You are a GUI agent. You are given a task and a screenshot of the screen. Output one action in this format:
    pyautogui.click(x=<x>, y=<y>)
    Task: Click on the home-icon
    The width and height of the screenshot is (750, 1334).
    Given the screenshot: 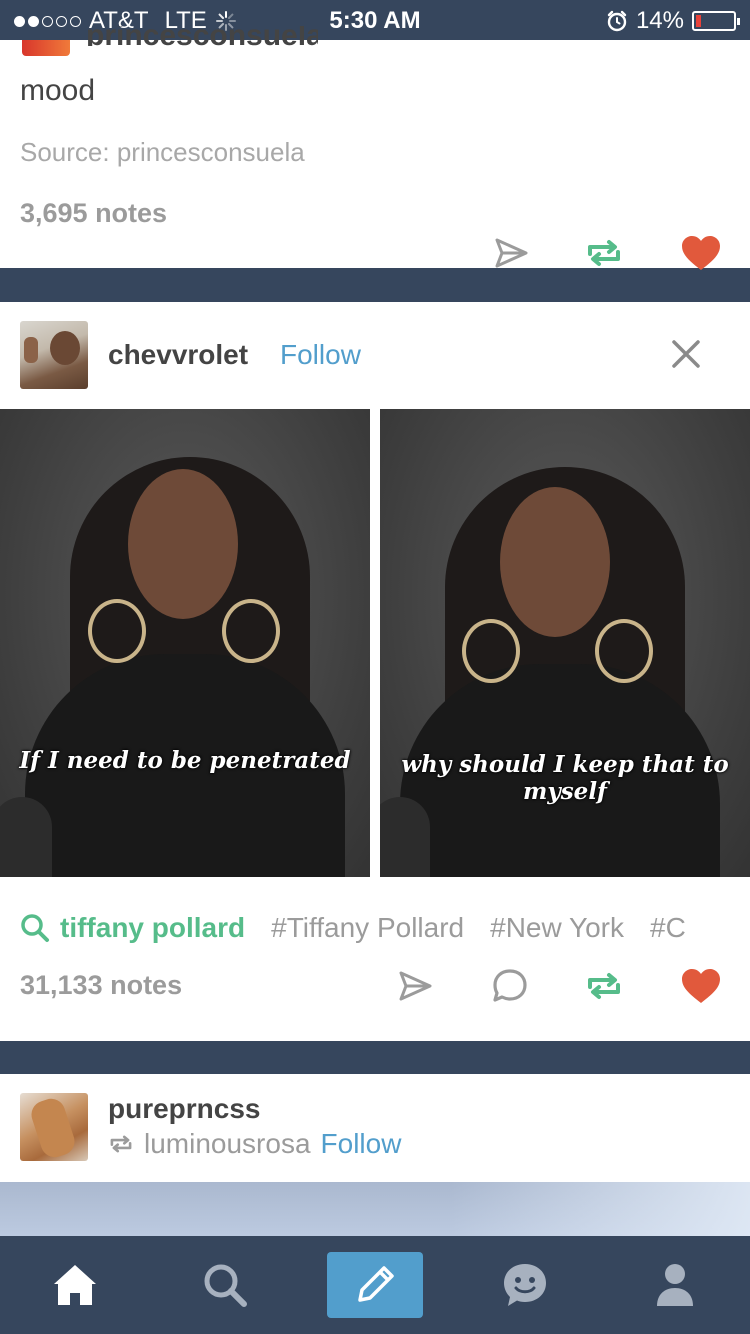 What is the action you would take?
    pyautogui.click(x=75, y=1285)
    